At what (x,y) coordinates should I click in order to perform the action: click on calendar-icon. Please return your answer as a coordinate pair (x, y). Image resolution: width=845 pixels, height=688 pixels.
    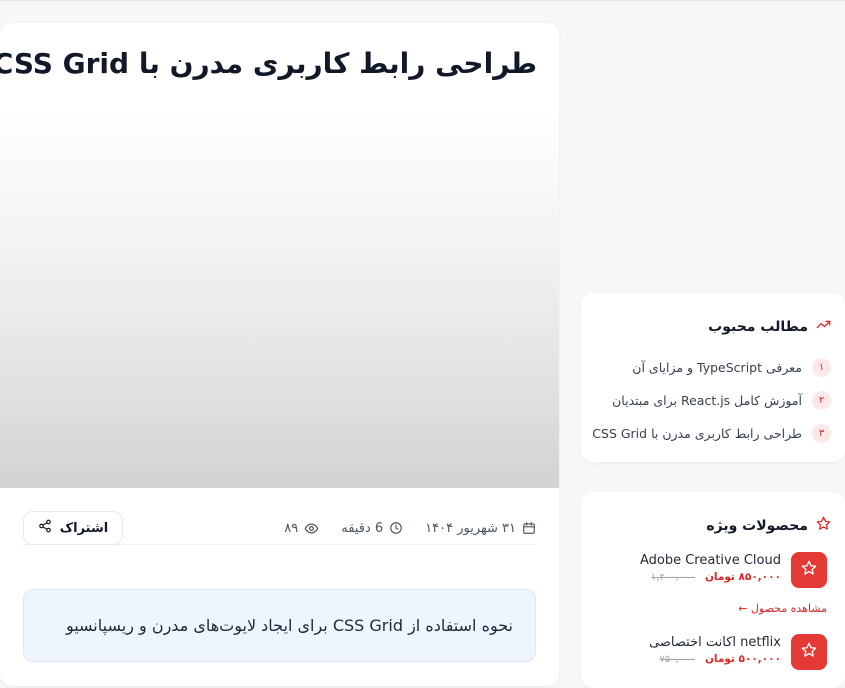
    Looking at the image, I should click on (529, 528).